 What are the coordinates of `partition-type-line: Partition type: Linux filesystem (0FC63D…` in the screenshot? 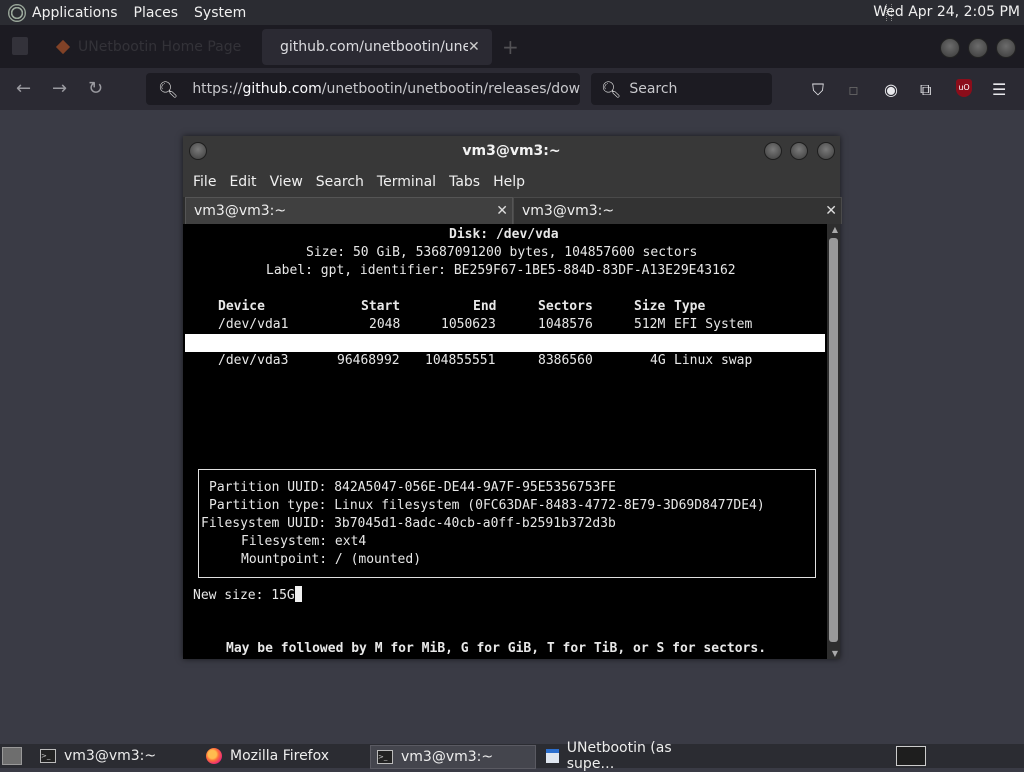 It's located at (487, 505).